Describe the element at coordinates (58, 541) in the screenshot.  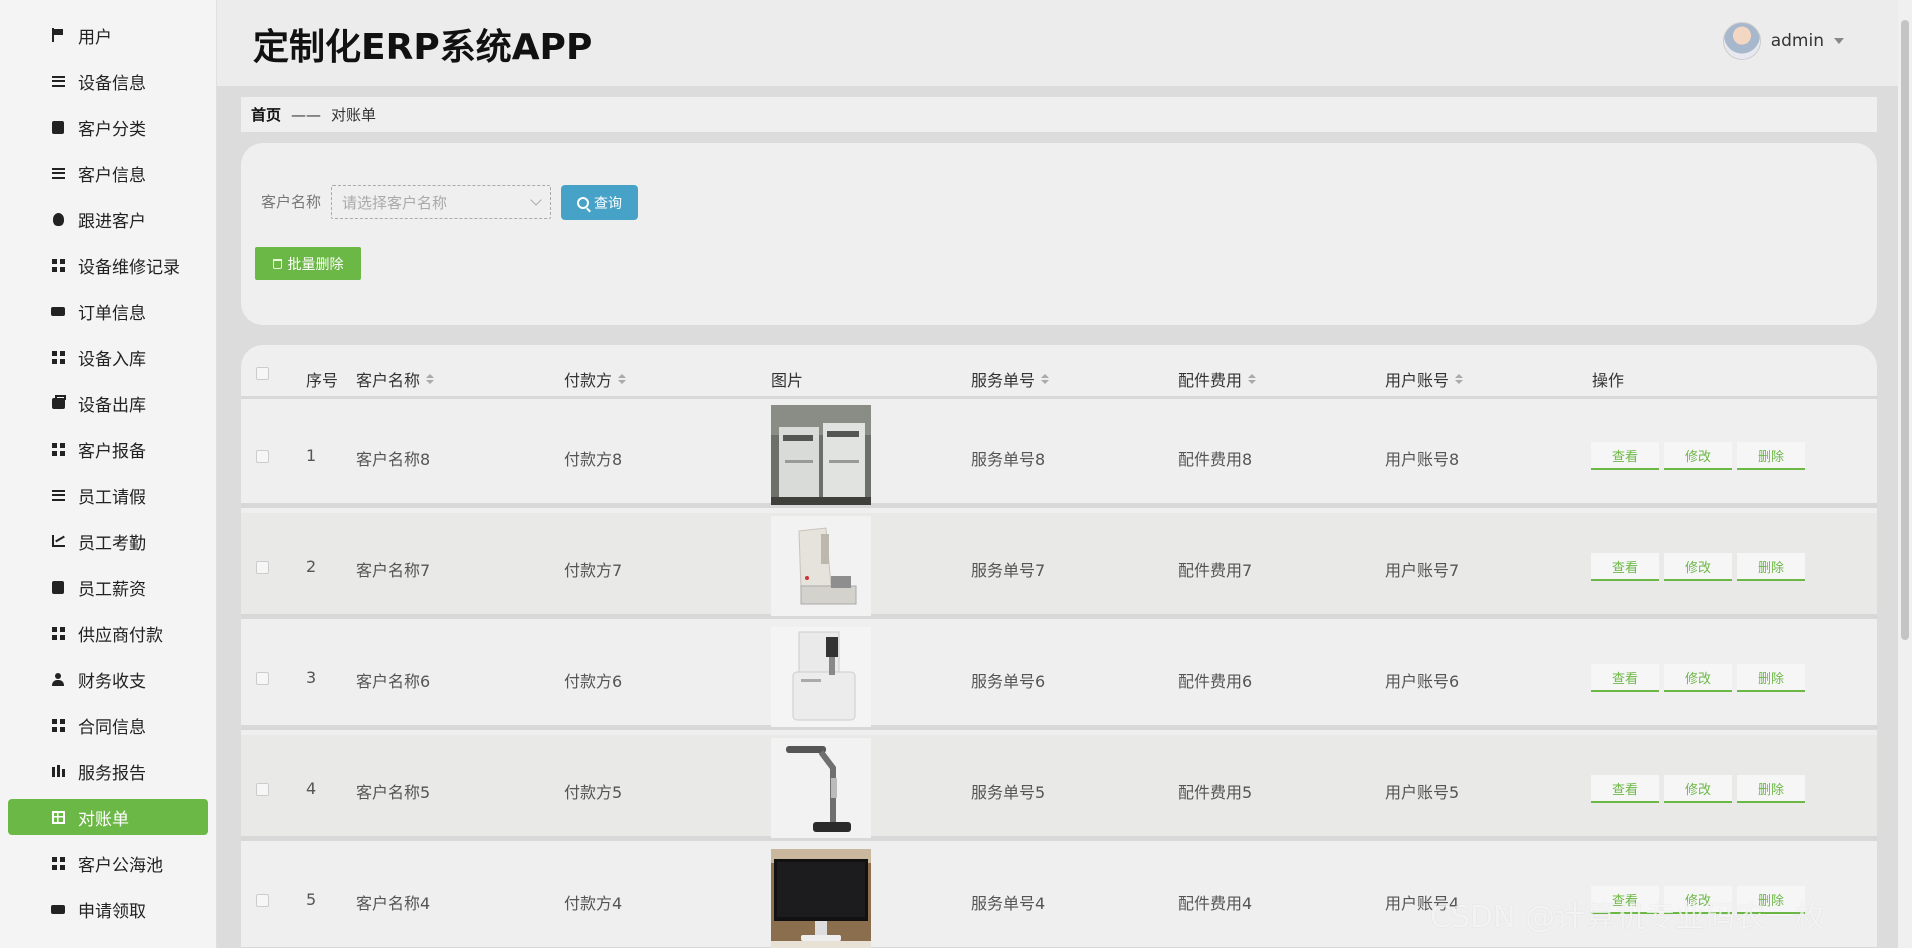
I see `chart-icon` at that location.